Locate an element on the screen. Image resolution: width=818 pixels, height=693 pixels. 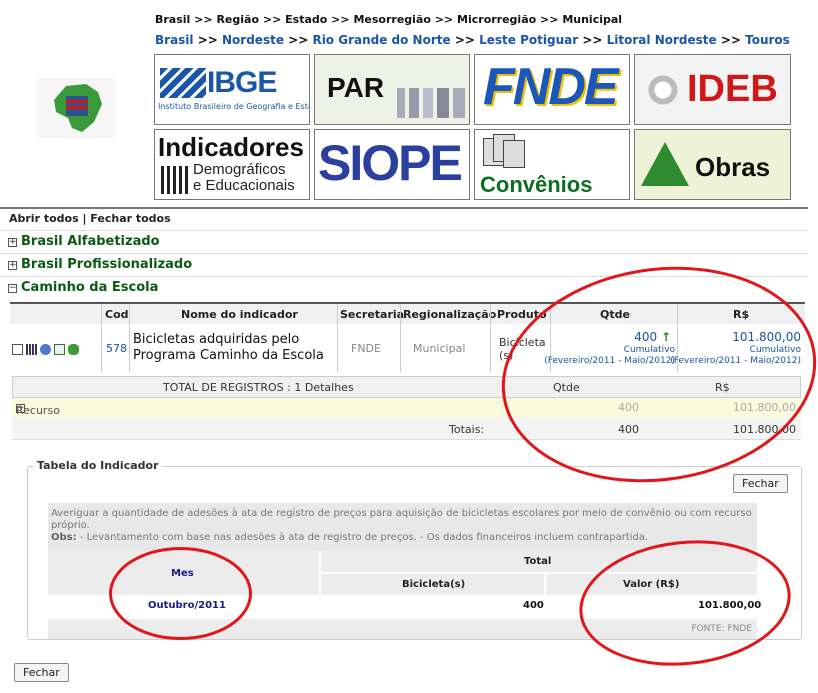
fnde-tile: FNDE is located at coordinates (552, 89).